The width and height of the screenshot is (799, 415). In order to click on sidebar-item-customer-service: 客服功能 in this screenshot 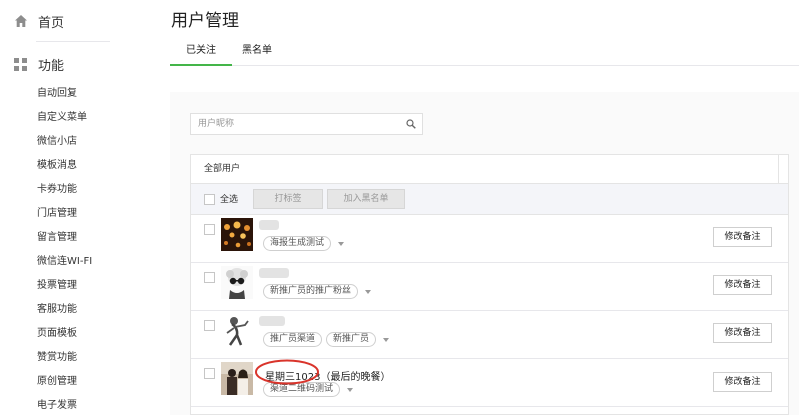, I will do `click(64, 310)`.